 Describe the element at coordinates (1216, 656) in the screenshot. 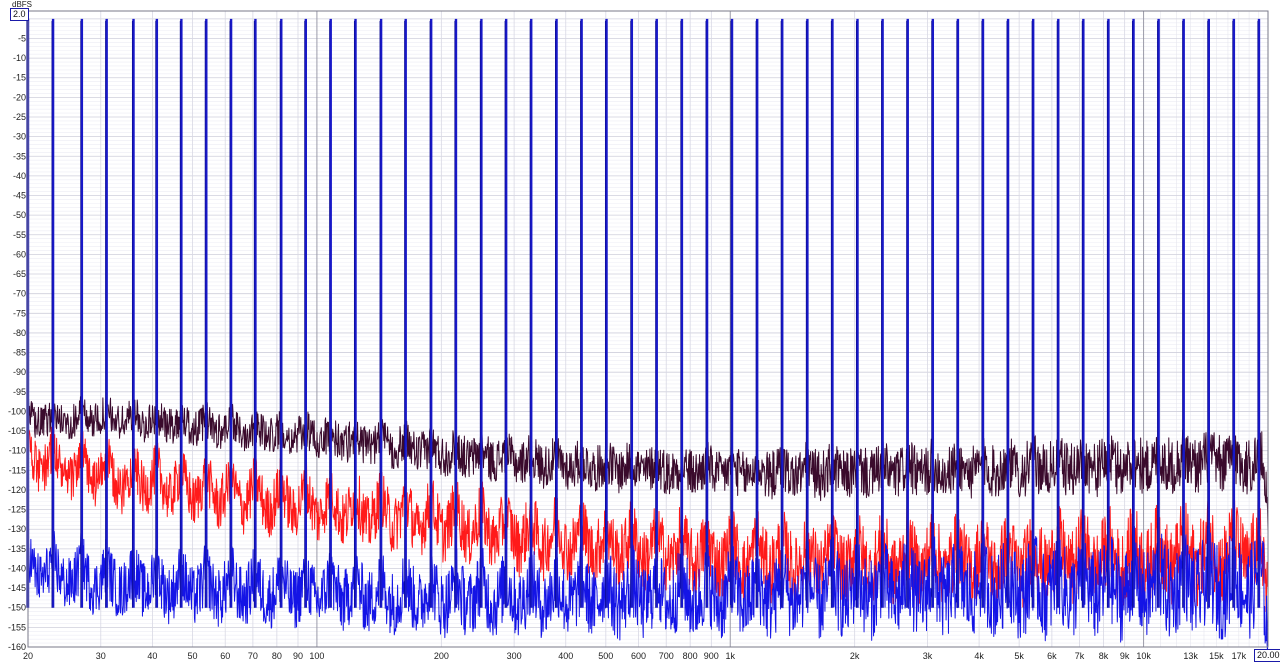

I see `x-tick-label: 15k` at that location.